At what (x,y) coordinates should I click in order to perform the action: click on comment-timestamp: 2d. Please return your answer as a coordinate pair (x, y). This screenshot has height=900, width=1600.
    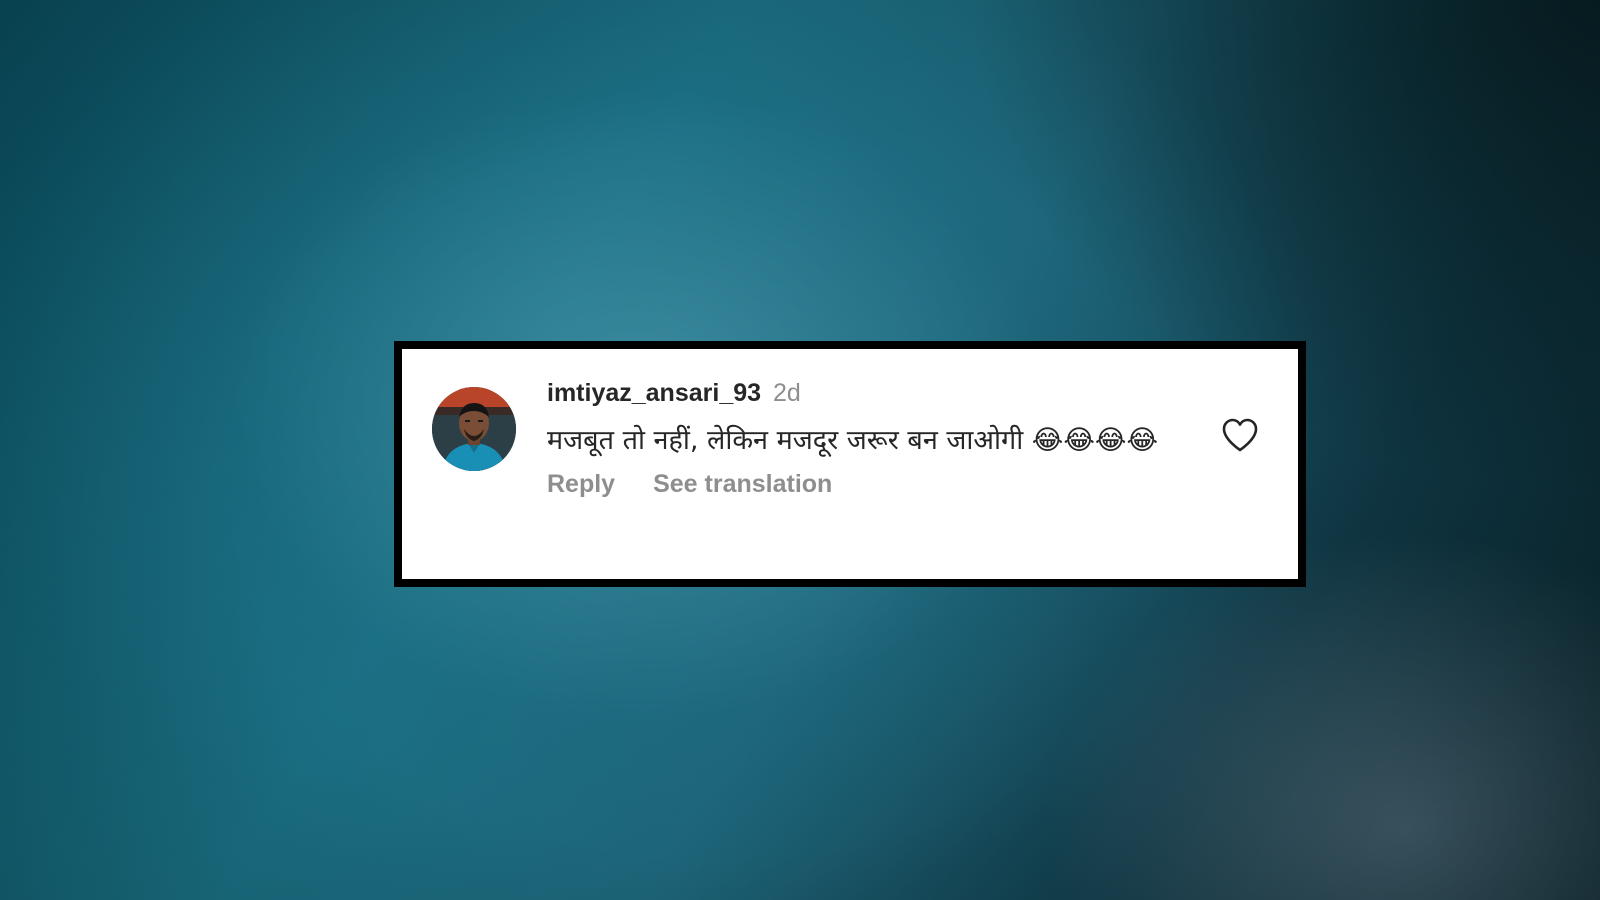
    Looking at the image, I should click on (787, 393).